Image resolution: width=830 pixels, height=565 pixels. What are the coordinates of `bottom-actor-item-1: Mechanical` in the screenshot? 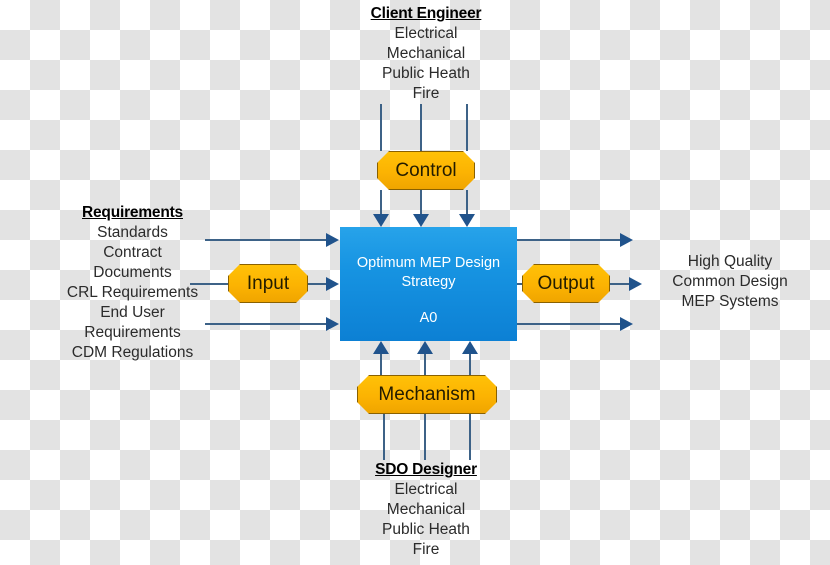 It's located at (426, 509).